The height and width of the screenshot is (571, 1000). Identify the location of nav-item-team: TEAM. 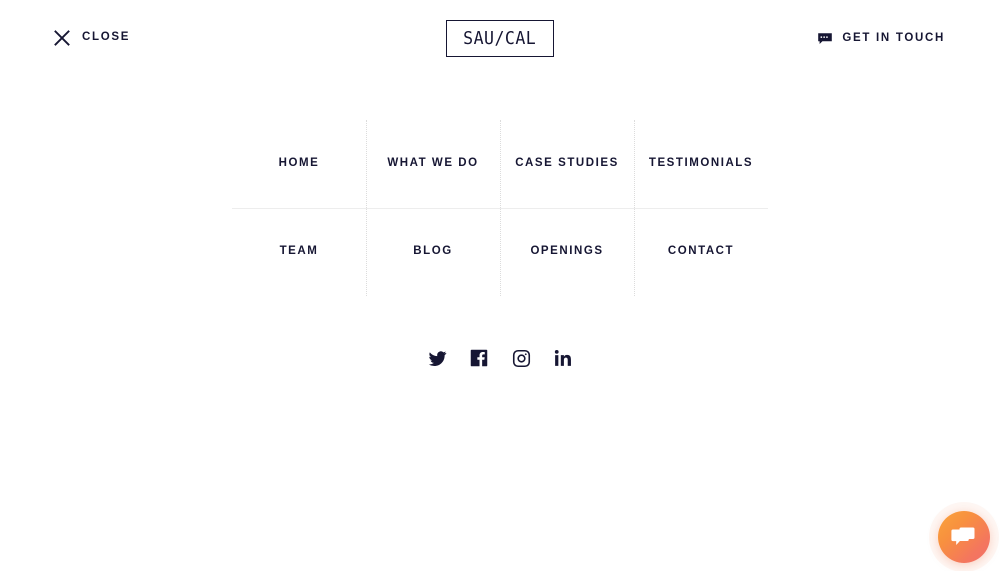
(299, 252).